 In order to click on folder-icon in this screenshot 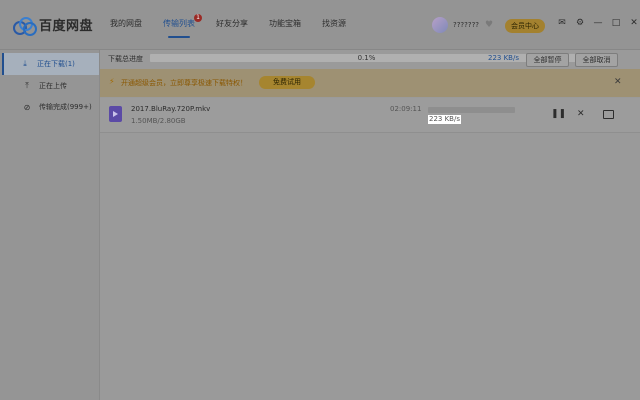, I will do `click(608, 114)`.